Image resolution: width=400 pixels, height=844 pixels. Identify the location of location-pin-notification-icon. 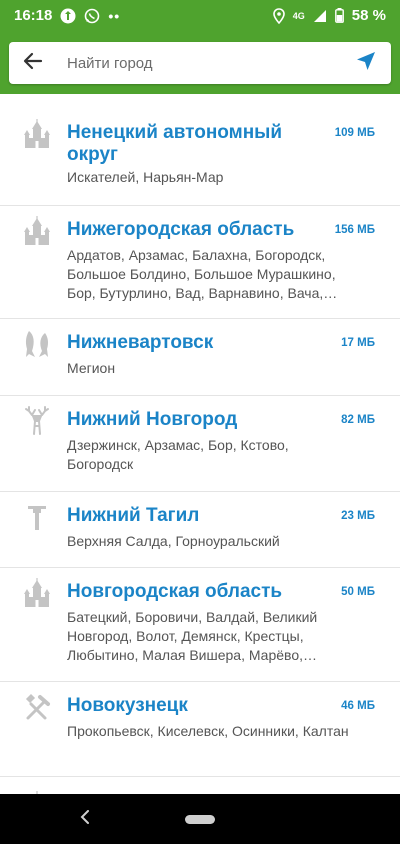
(68, 16).